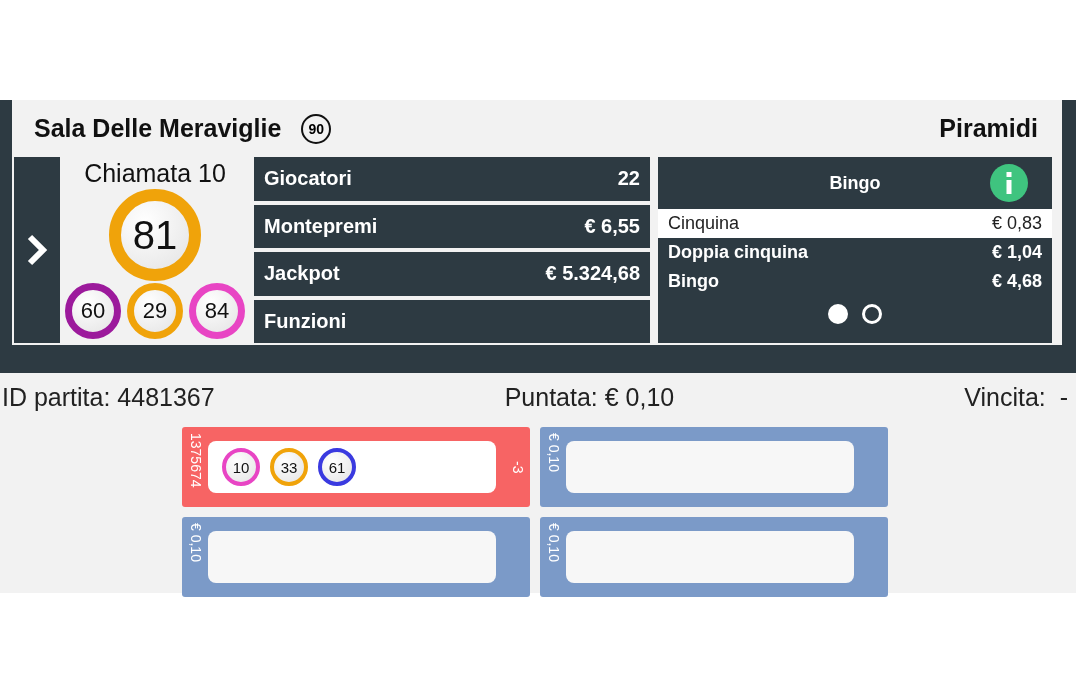 This screenshot has width=1076, height=676. What do you see at coordinates (93, 311) in the screenshot?
I see `called-ball: 60` at bounding box center [93, 311].